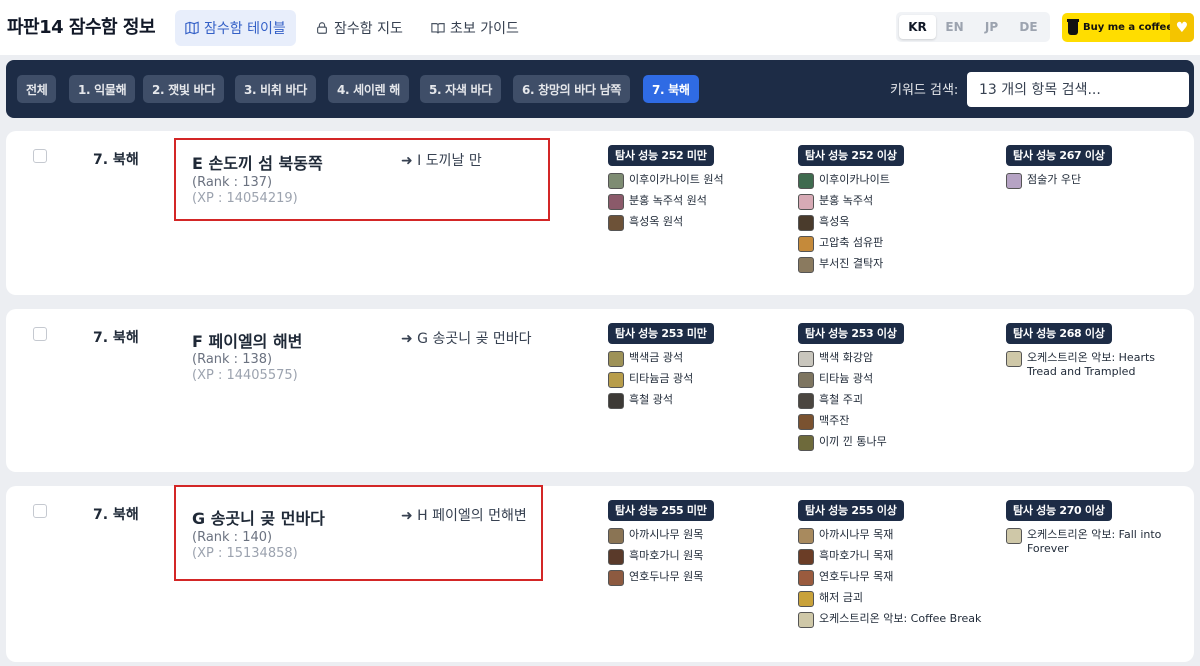  What do you see at coordinates (232, 182) in the screenshot?
I see `spot-rank: (Rank : 137)` at bounding box center [232, 182].